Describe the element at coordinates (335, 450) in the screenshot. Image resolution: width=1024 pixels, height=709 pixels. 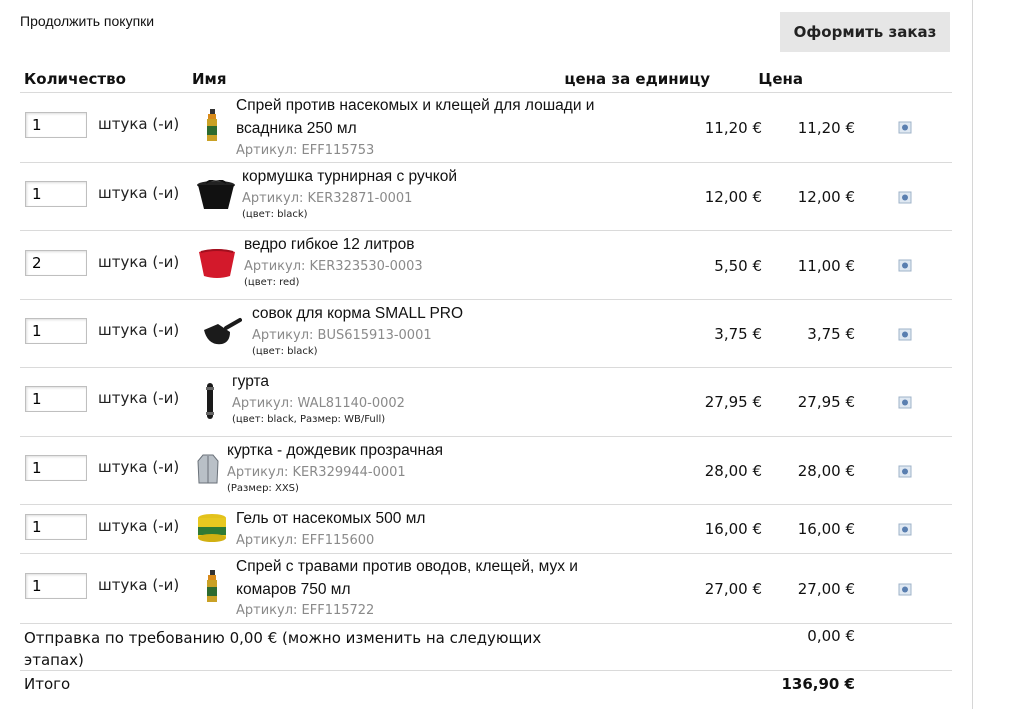
I see `product-name: куртка - дождевик прозрачная` at that location.